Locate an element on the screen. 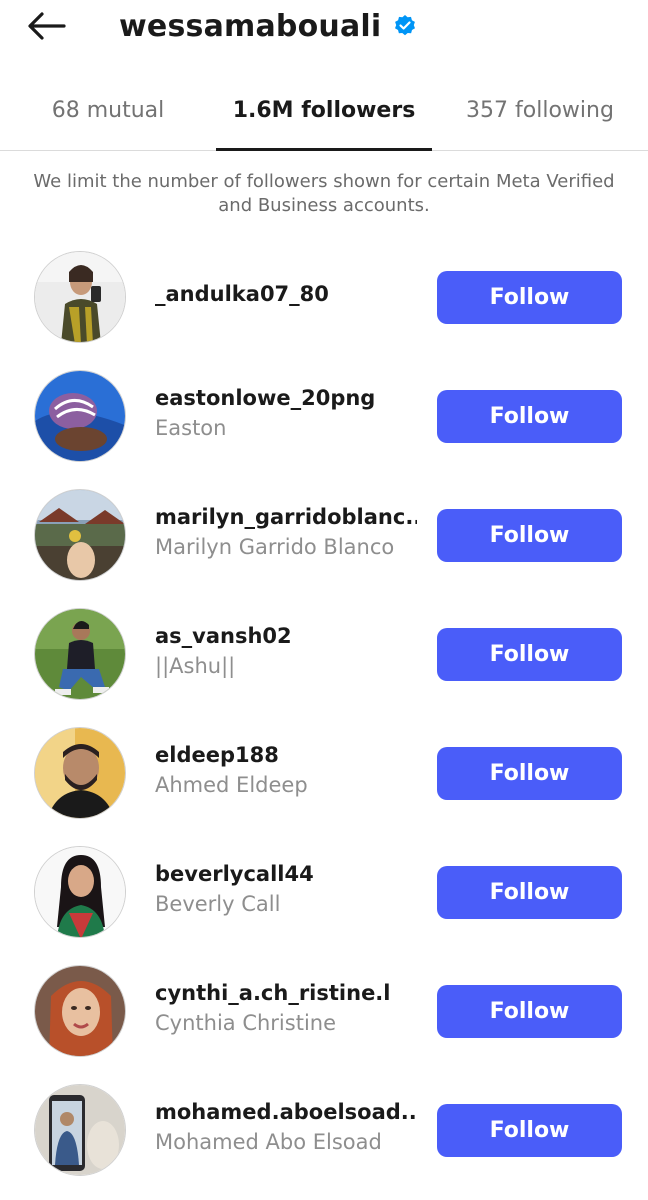 This screenshot has height=1200, width=648. follower-fullname: Easton is located at coordinates (191, 428).